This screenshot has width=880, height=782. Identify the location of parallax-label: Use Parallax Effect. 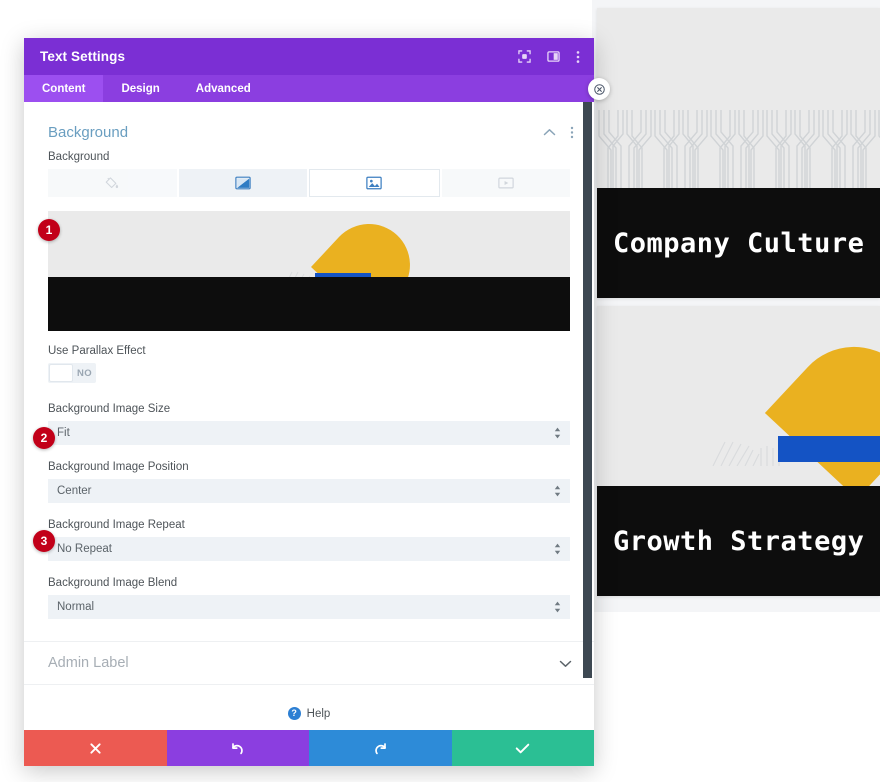
(97, 351).